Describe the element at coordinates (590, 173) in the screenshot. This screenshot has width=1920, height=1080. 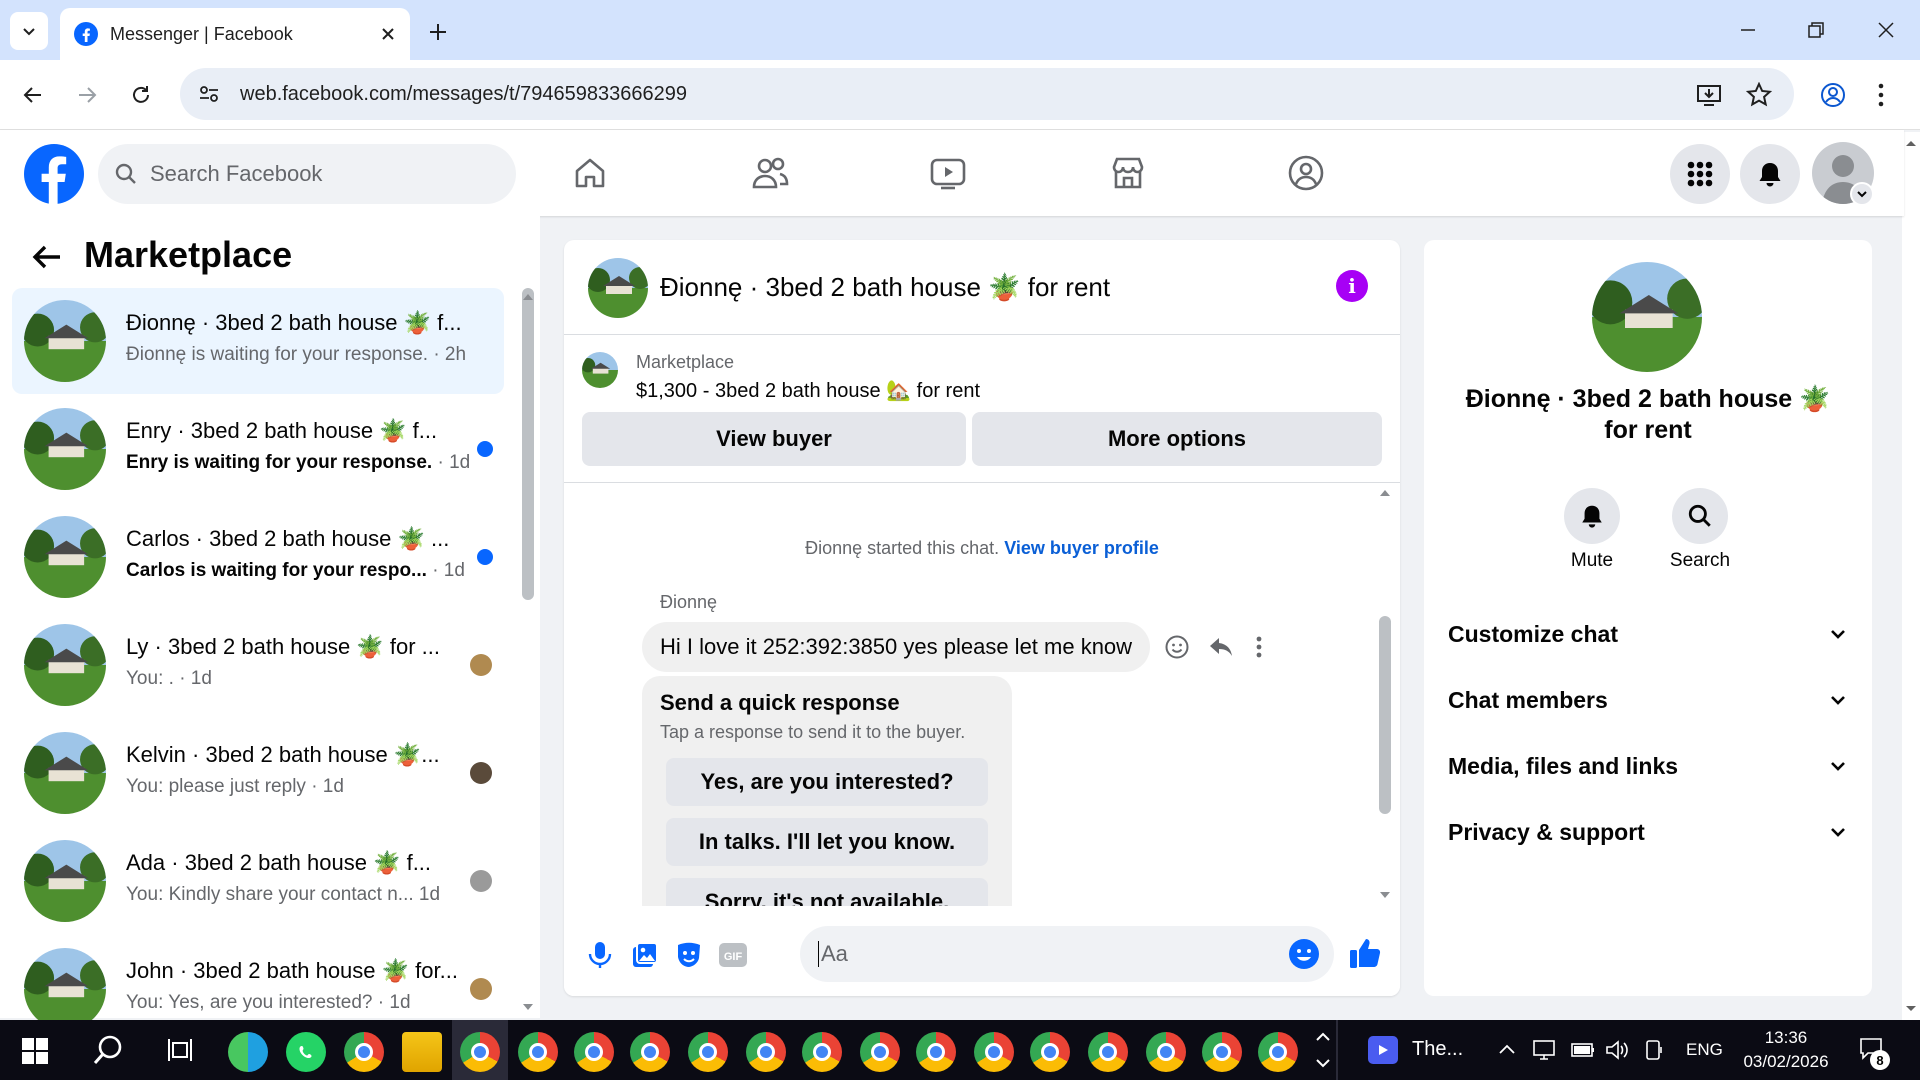
I see `nav-home` at that location.